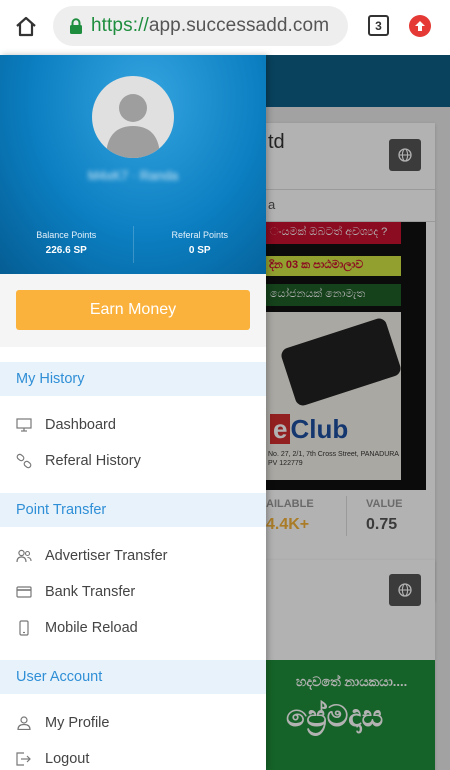 Image resolution: width=450 pixels, height=770 pixels. I want to click on balance-points: Balance Points 226.6 SP, so click(66, 244).